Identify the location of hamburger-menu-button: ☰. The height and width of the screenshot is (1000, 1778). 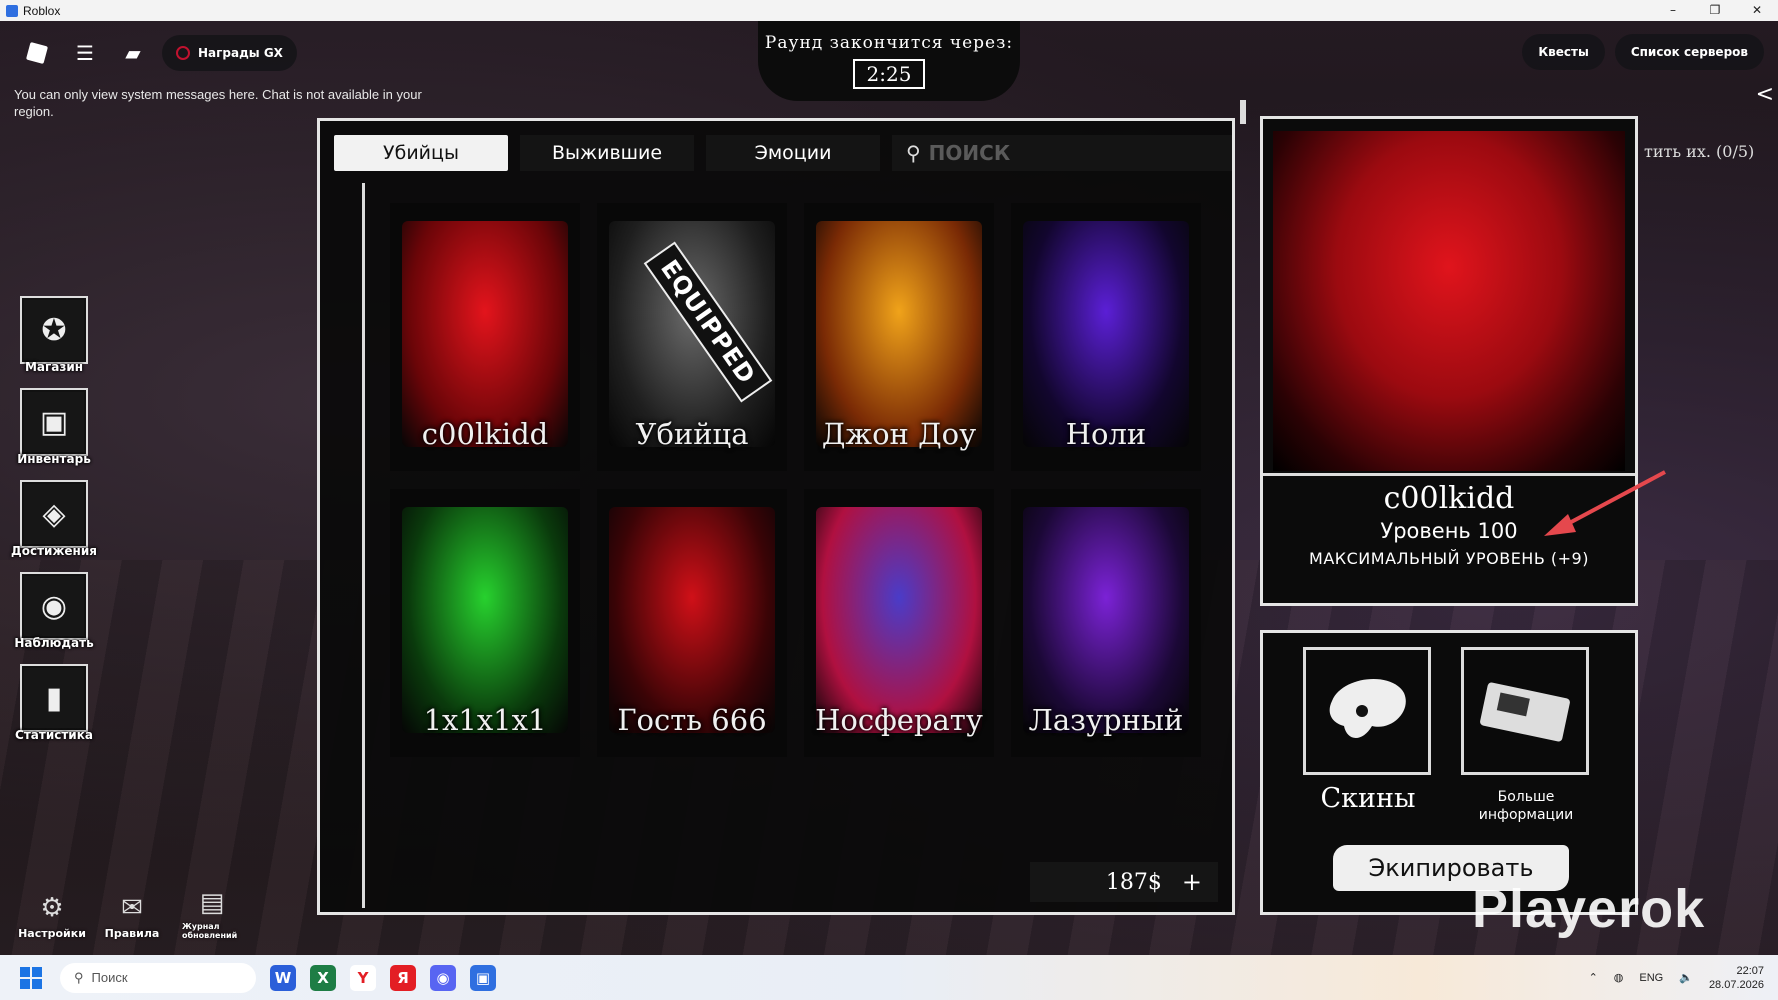
(85, 53).